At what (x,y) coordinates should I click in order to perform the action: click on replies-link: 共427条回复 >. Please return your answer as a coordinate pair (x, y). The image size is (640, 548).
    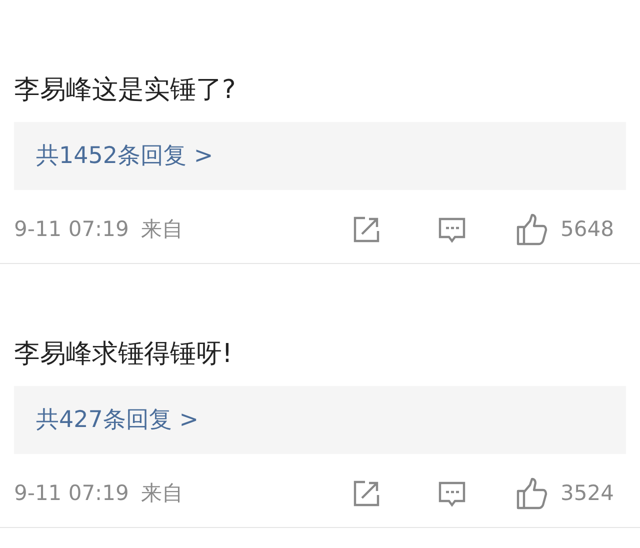
    Looking at the image, I should click on (320, 420).